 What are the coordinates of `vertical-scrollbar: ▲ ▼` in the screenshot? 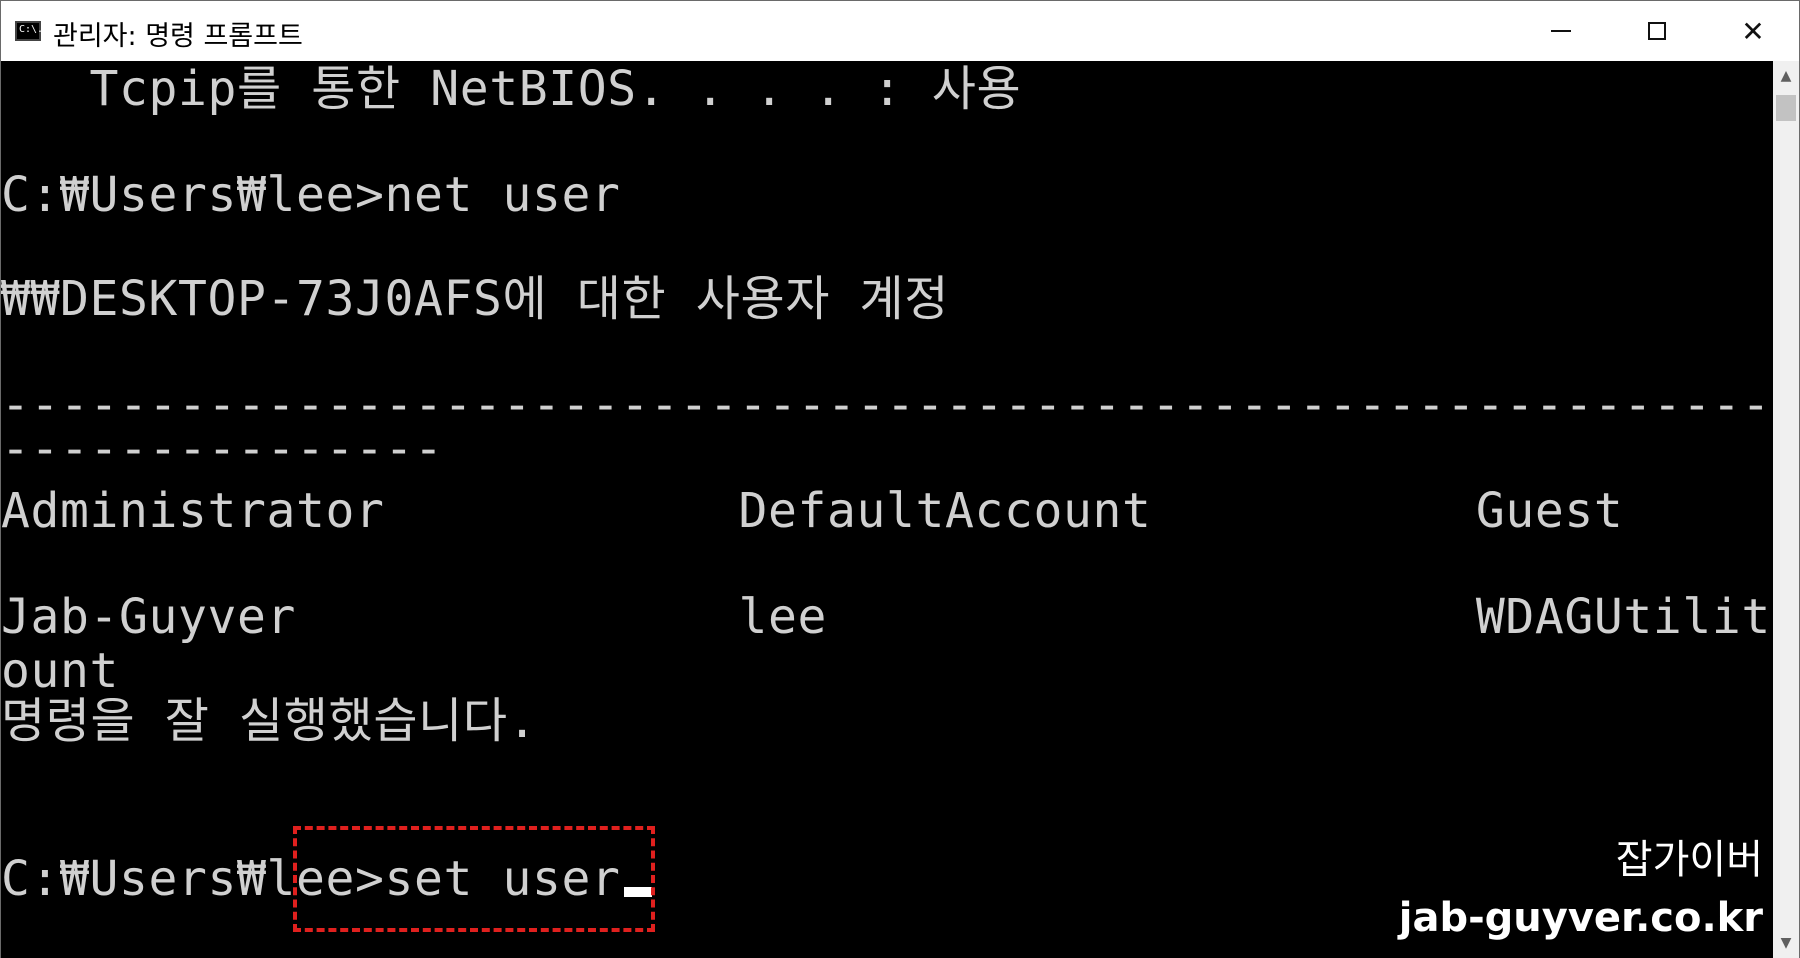 It's located at (1786, 509).